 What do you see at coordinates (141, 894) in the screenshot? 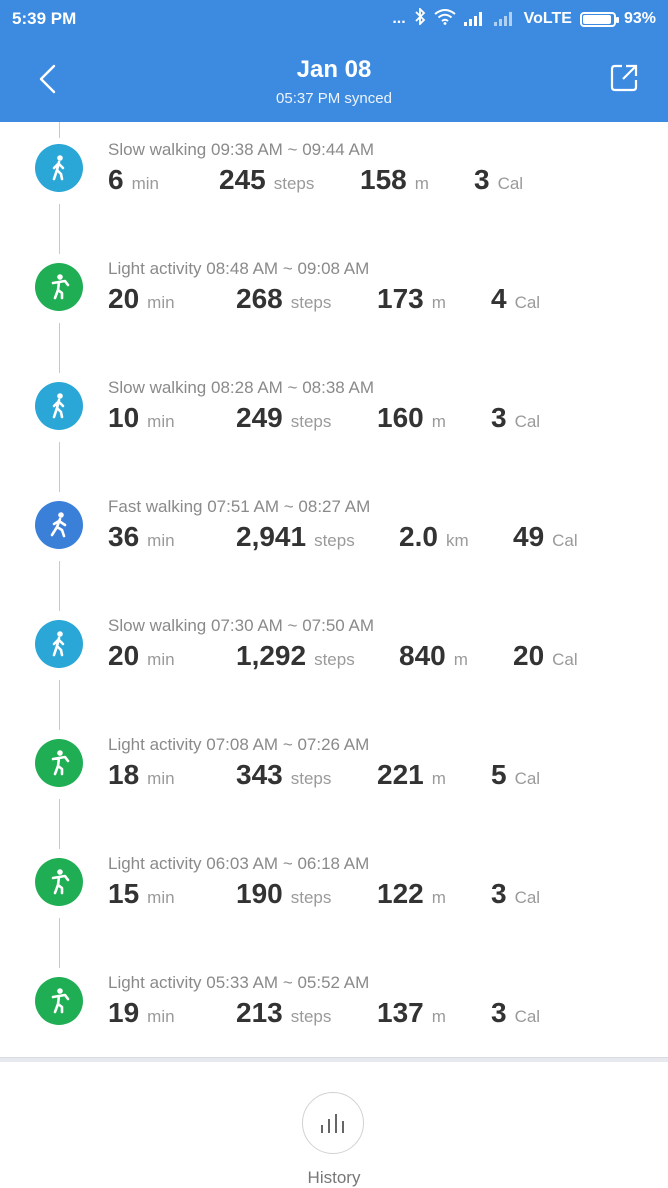
I see `duration-stat: 15 min` at bounding box center [141, 894].